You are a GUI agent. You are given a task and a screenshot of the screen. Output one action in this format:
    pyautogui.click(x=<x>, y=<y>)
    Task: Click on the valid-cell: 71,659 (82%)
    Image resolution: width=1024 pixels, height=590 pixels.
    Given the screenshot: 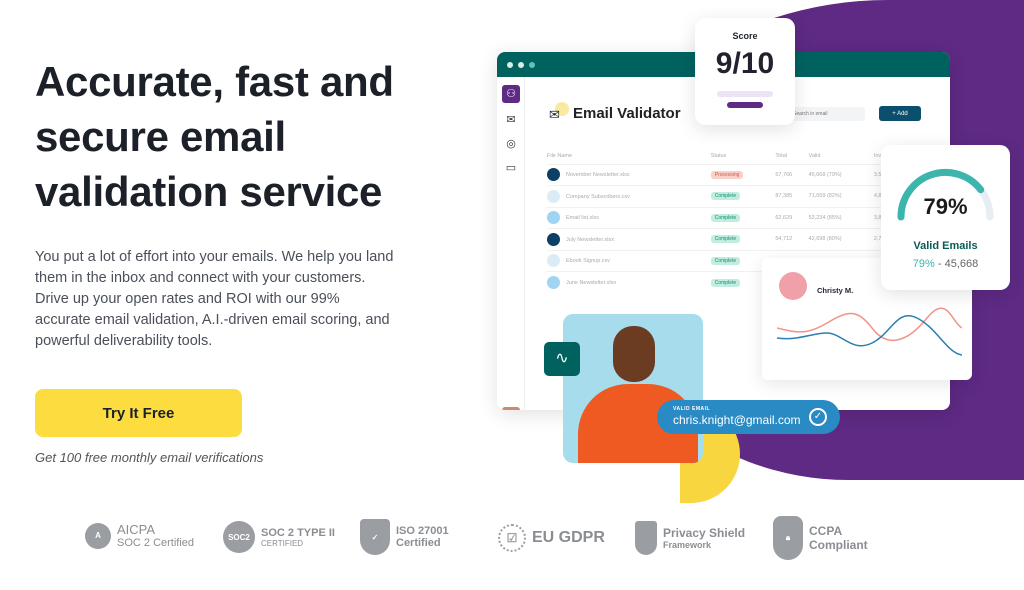 What is the action you would take?
    pyautogui.click(x=841, y=196)
    